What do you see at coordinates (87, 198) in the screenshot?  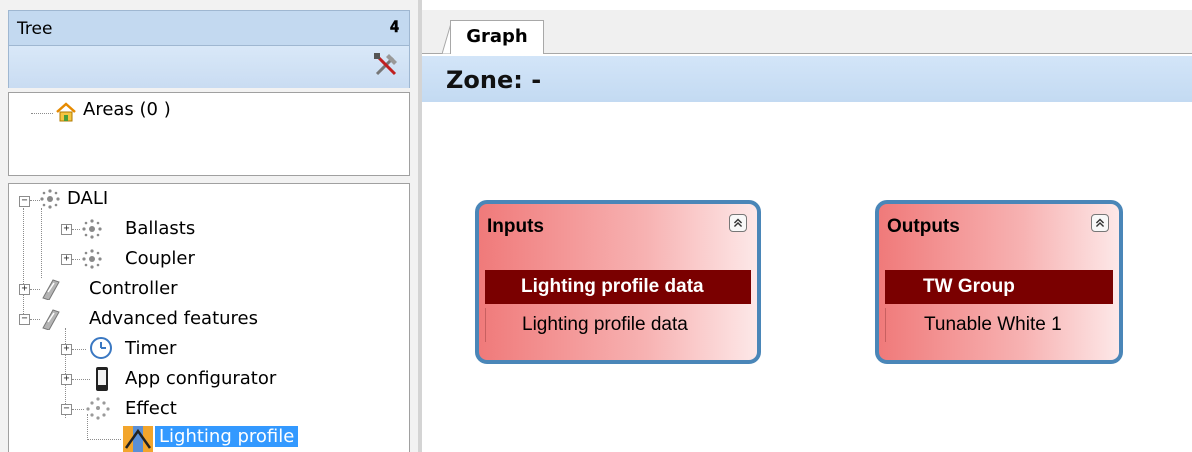 I see `tree-item-dali: DALI` at bounding box center [87, 198].